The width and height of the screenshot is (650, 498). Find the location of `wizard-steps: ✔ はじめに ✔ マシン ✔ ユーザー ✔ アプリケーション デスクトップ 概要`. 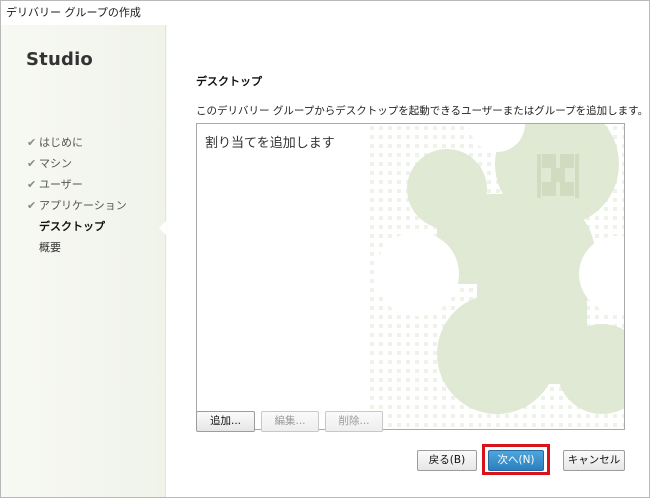

wizard-steps: ✔ はじめに ✔ マシン ✔ ユーザー ✔ アプリケーション デスクトップ 概要 is located at coordinates (77, 199).